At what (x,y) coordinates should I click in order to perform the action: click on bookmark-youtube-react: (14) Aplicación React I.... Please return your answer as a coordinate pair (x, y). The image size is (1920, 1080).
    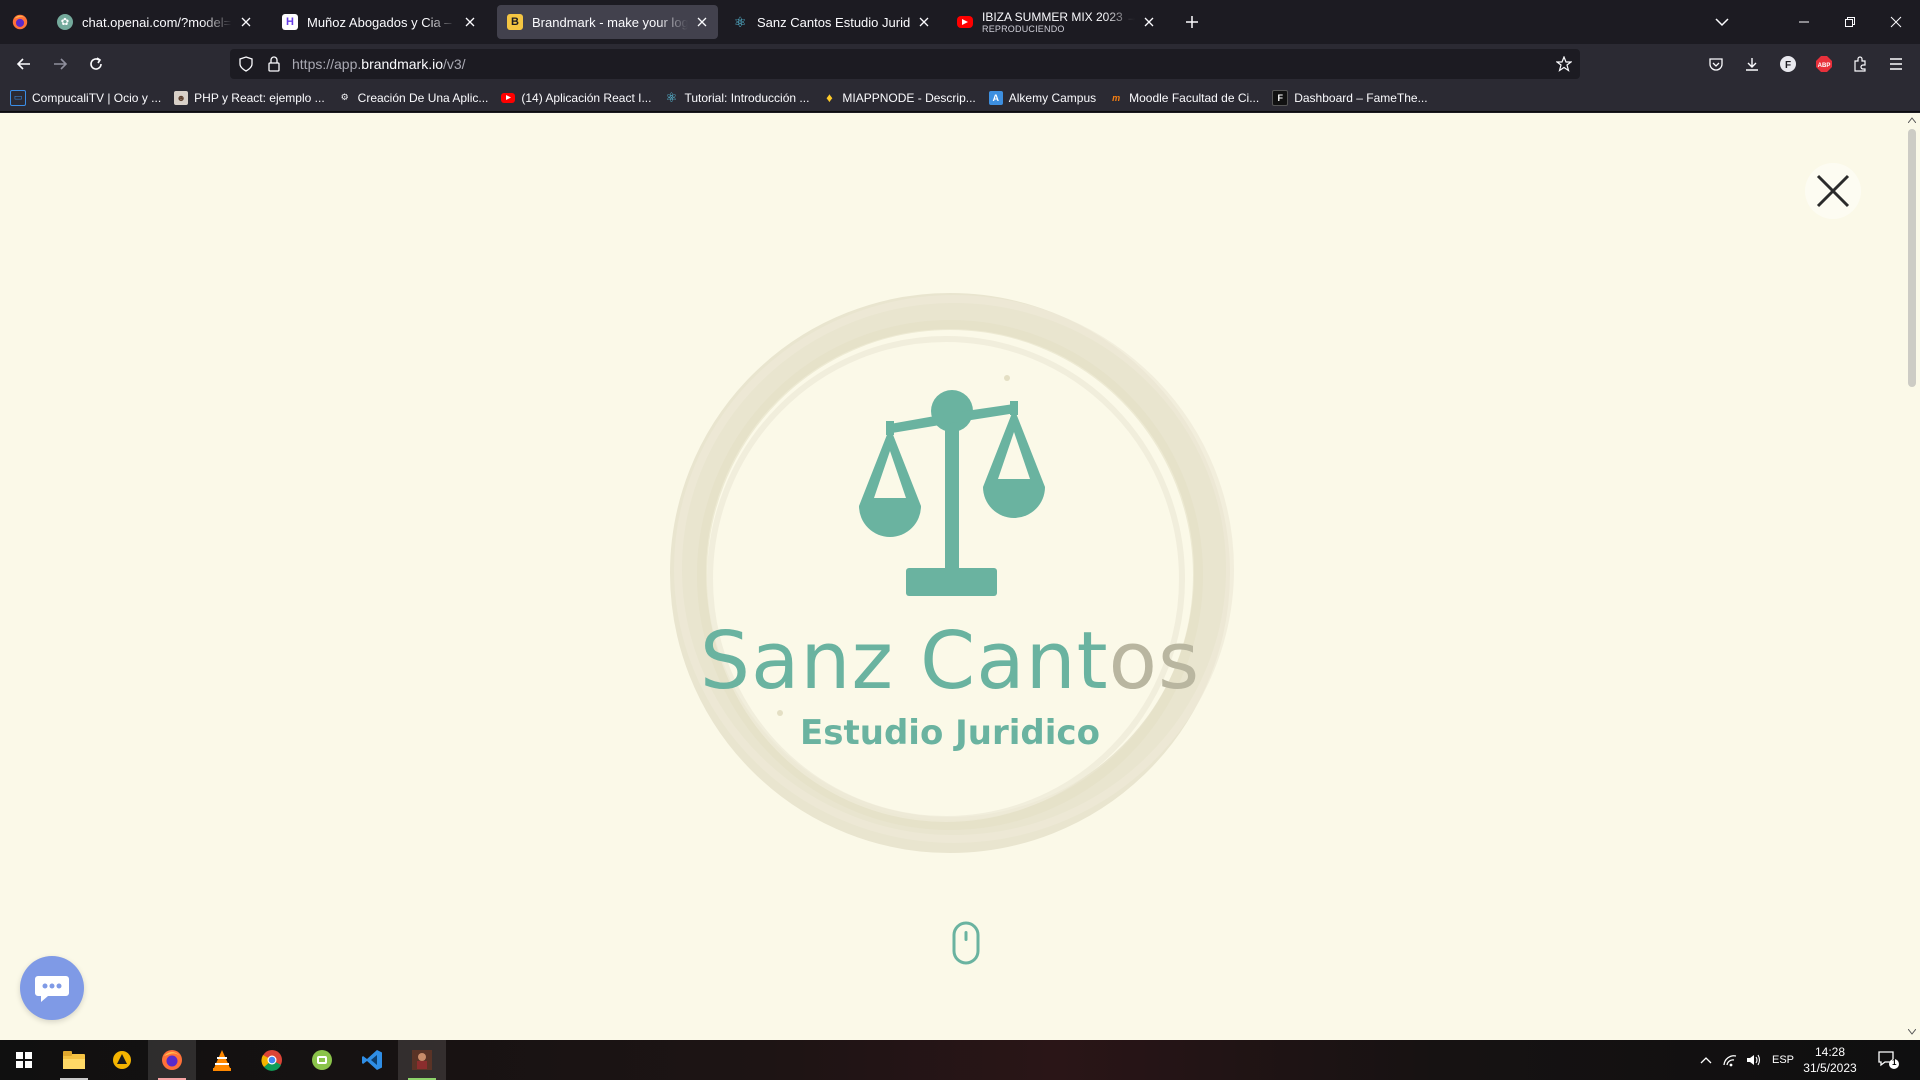
    Looking at the image, I should click on (576, 98).